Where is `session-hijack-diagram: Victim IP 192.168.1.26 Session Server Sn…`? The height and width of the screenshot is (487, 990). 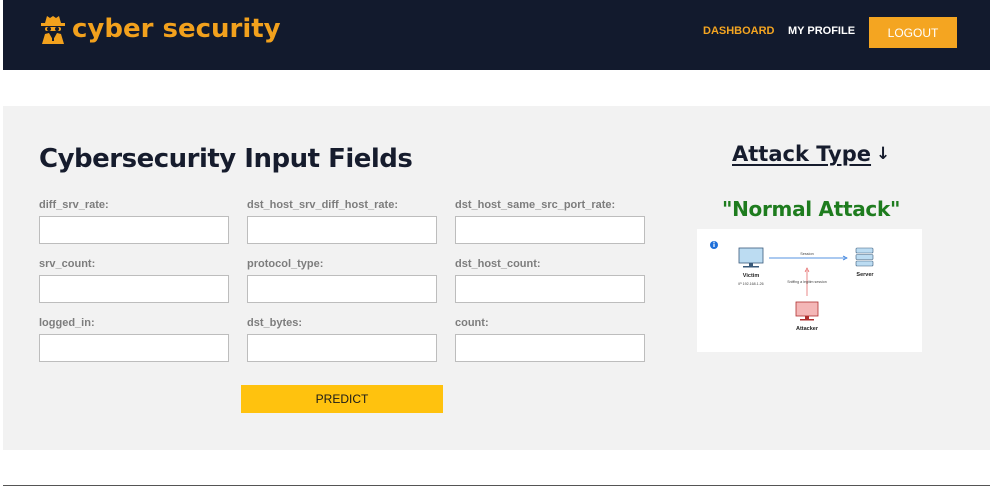 session-hijack-diagram: Victim IP 192.168.1.26 Session Server Sn… is located at coordinates (809, 290).